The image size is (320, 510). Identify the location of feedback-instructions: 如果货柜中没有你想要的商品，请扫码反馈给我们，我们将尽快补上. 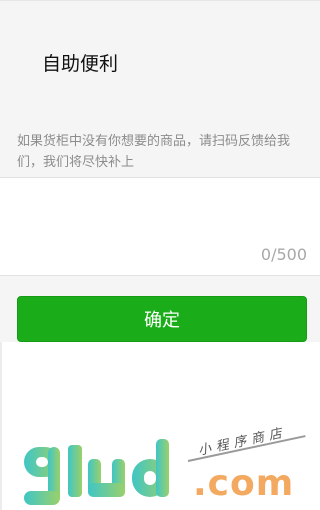
(154, 152).